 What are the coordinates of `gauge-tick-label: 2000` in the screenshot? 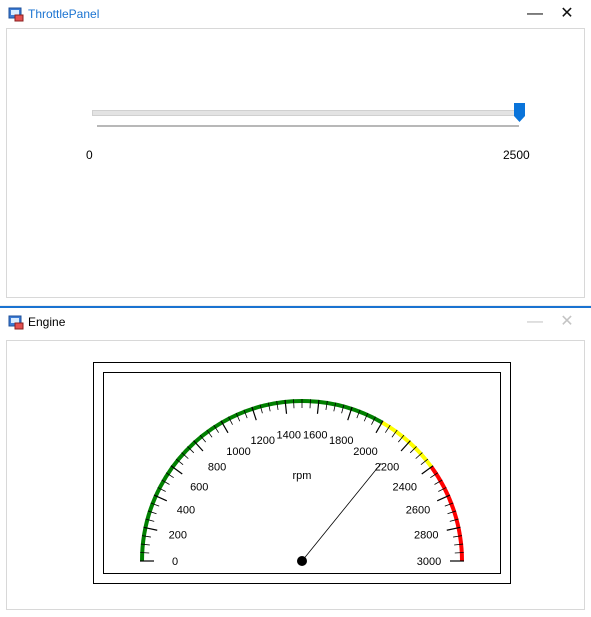 It's located at (365, 452).